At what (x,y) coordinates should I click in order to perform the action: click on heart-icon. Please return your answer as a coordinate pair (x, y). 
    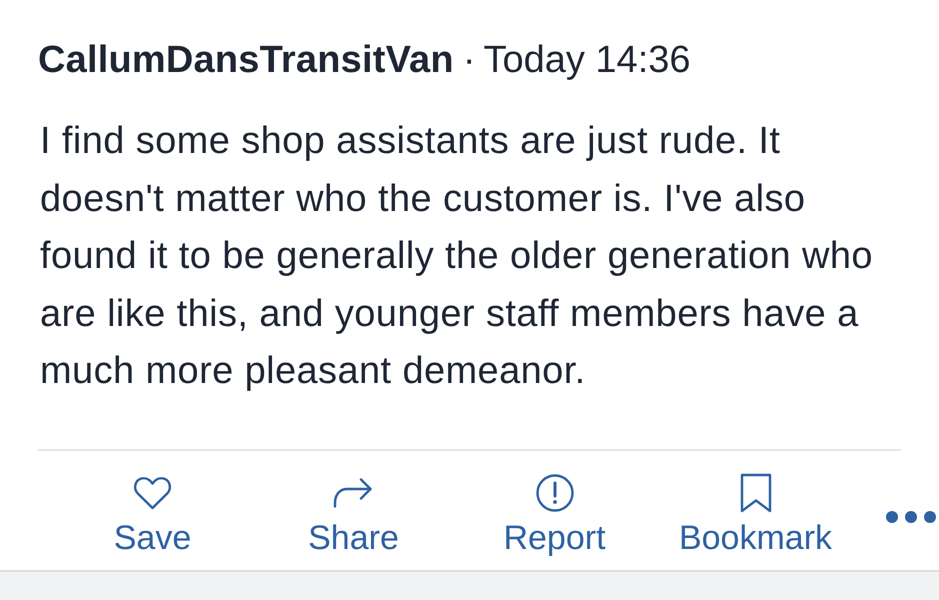
    Looking at the image, I should click on (152, 493).